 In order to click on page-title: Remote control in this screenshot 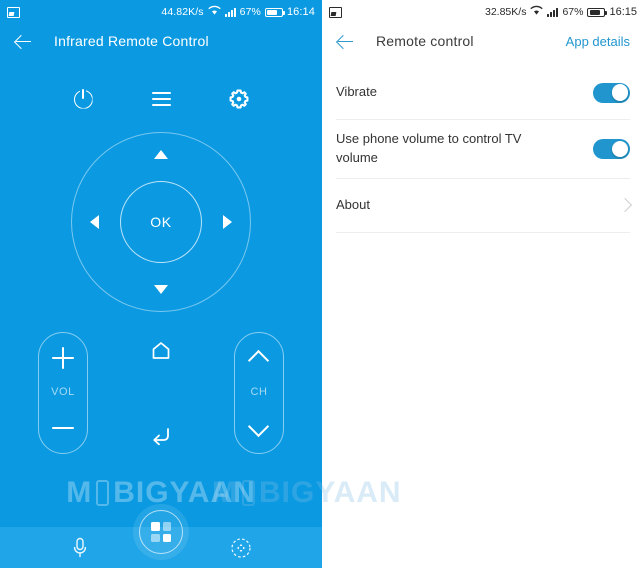, I will do `click(425, 41)`.